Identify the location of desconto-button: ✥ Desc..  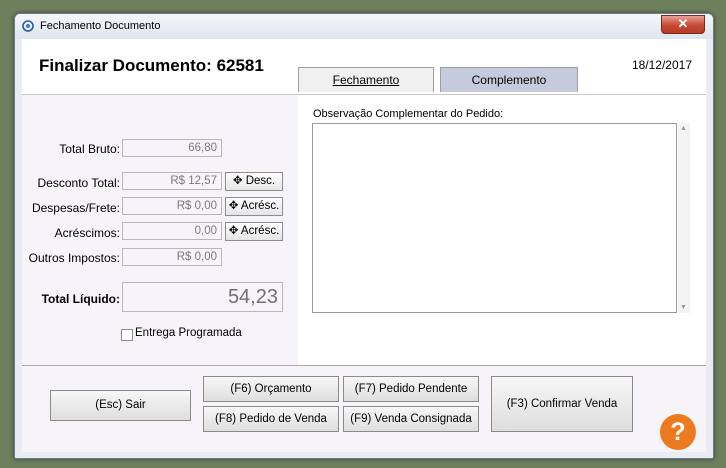
(254, 181).